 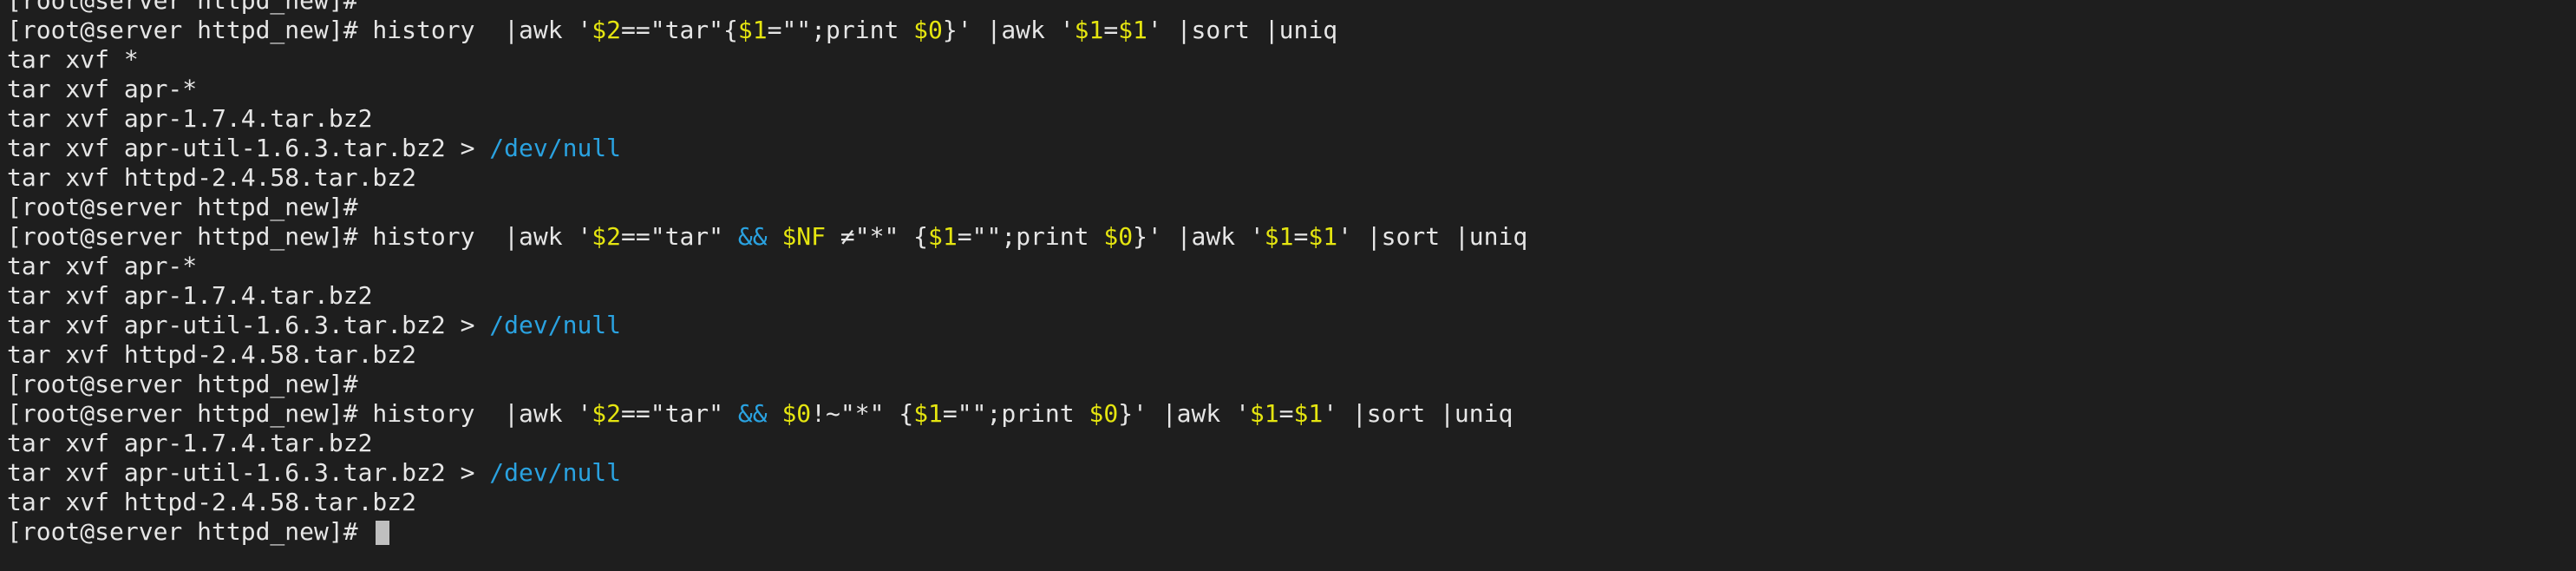 What do you see at coordinates (73, 60) in the screenshot?
I see `terminal-text: tar xvf *` at bounding box center [73, 60].